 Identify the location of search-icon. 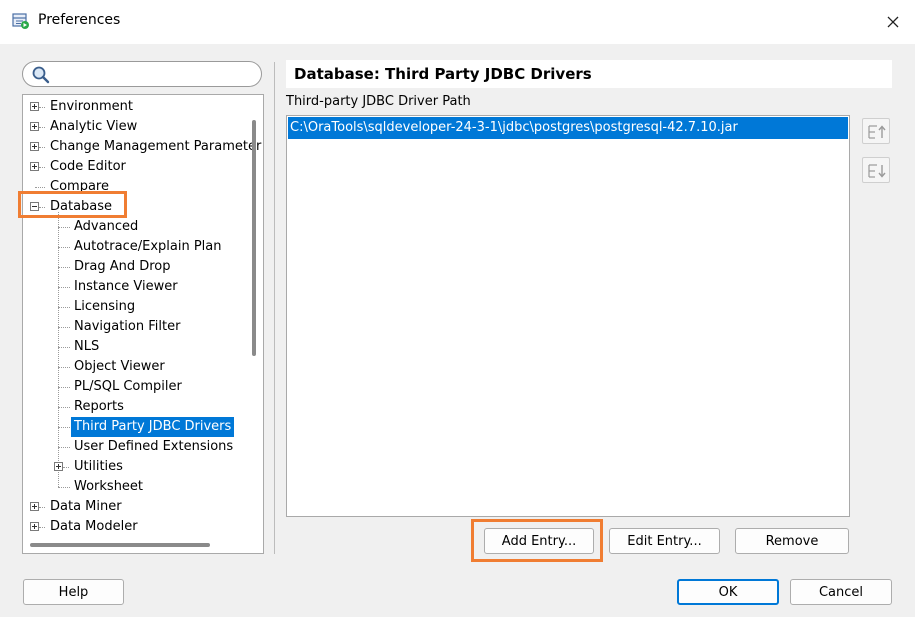
(41, 75).